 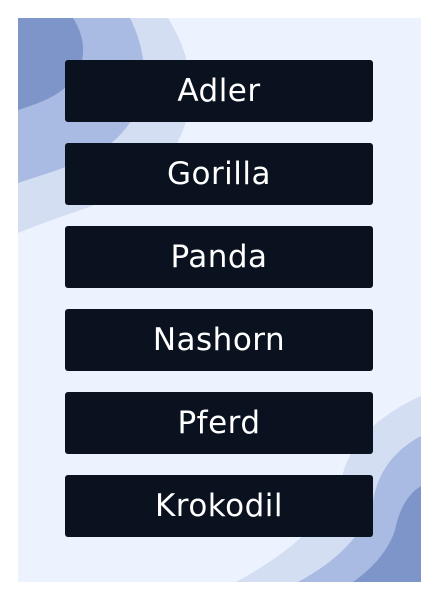 I want to click on word-label: Adler, so click(x=219, y=90).